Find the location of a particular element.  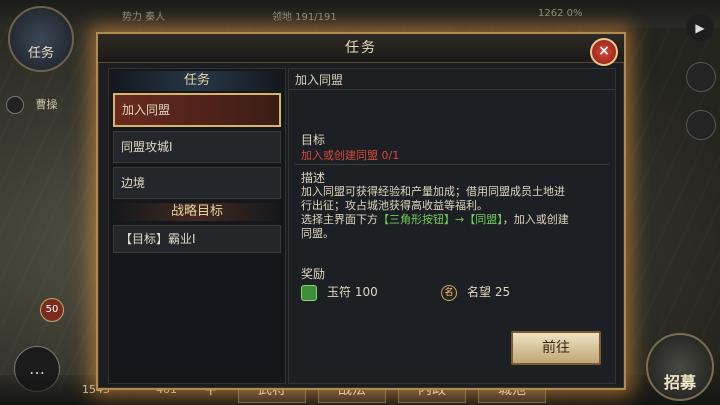

commander-icon is located at coordinates (15, 105).